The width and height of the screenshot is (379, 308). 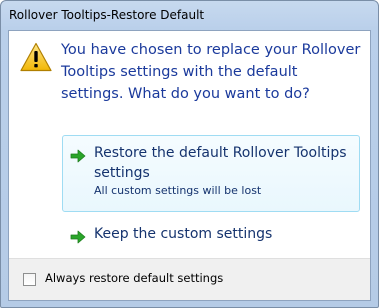 I want to click on dialog-footer: Always restore default settings, so click(x=189, y=279).